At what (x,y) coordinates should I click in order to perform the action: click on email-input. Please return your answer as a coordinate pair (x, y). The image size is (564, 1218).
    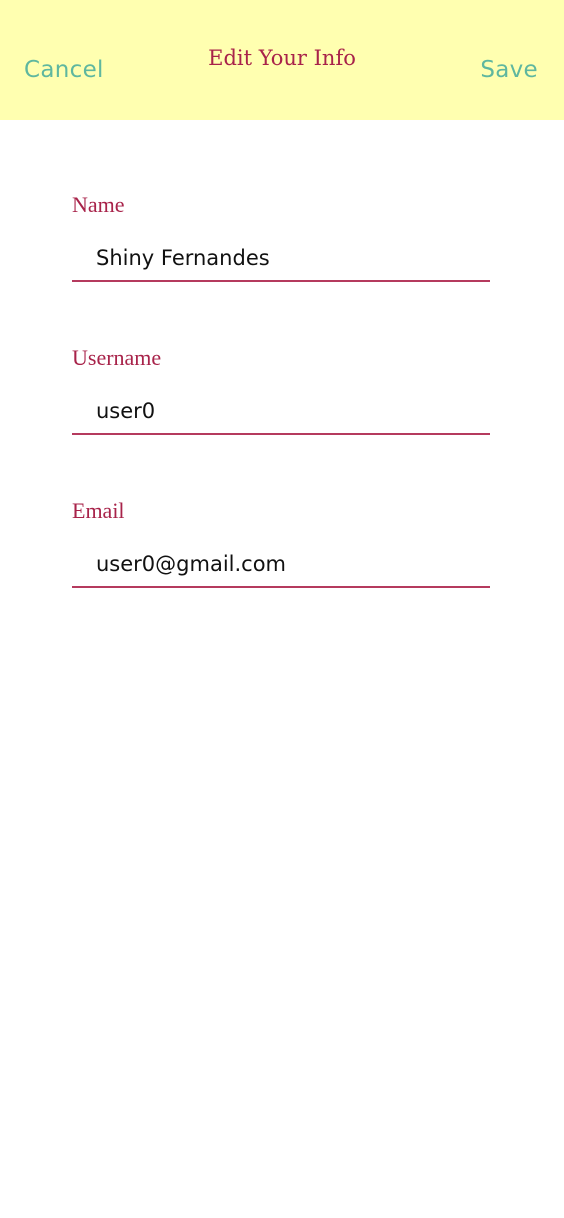
    Looking at the image, I should click on (281, 570).